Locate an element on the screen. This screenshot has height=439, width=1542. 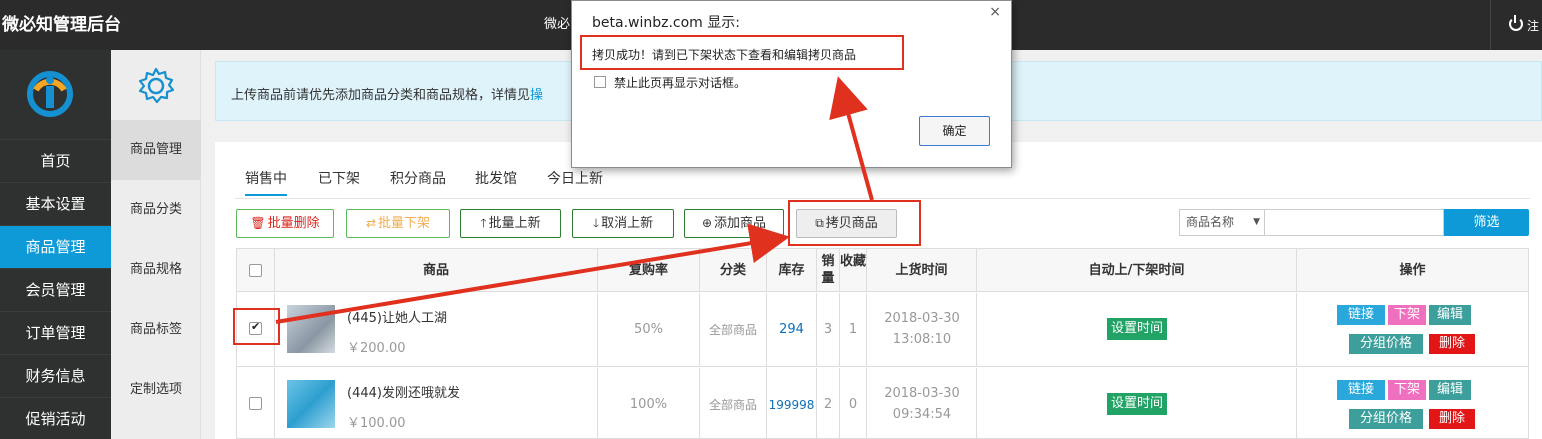
repurchase-rate: 100% is located at coordinates (649, 403).